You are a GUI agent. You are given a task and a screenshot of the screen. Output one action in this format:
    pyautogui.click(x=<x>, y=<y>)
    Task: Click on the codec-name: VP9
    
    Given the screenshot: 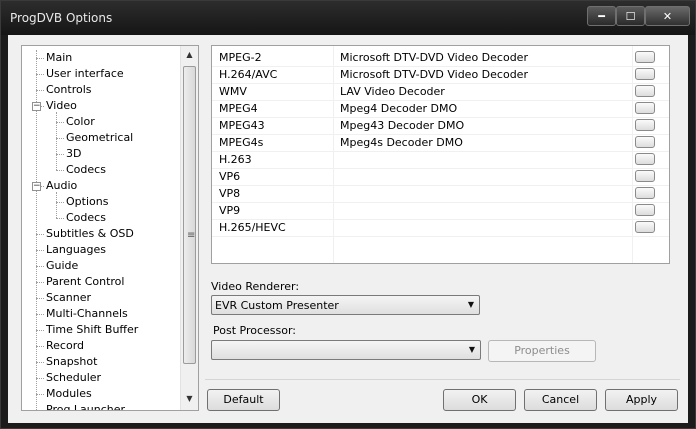 What is the action you would take?
    pyautogui.click(x=230, y=210)
    